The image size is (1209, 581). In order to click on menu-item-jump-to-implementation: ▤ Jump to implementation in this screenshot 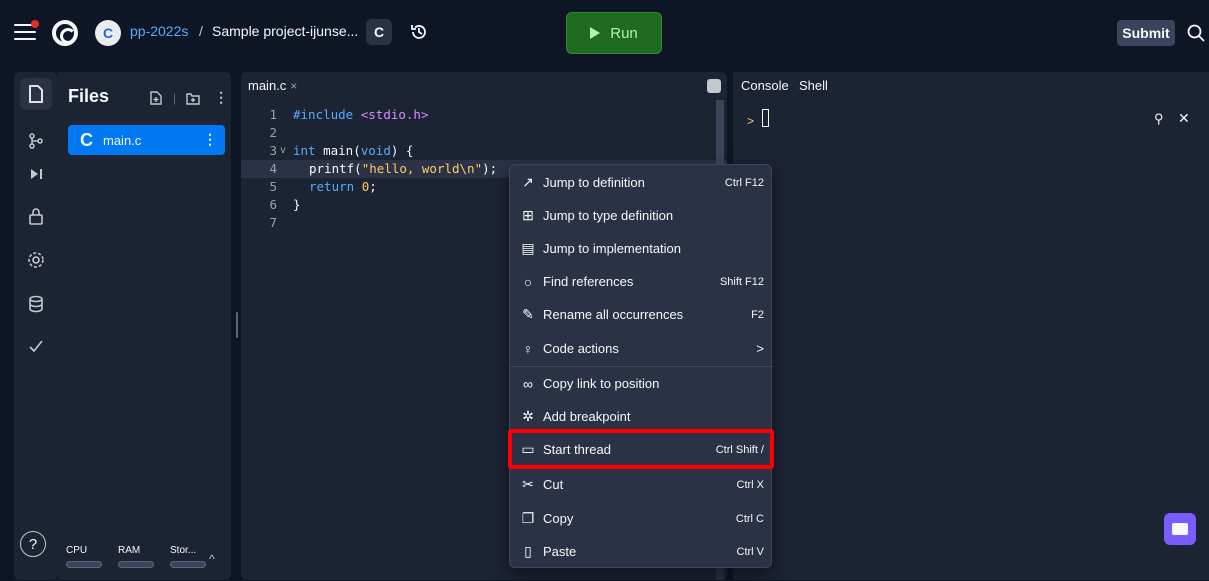, I will do `click(641, 248)`.